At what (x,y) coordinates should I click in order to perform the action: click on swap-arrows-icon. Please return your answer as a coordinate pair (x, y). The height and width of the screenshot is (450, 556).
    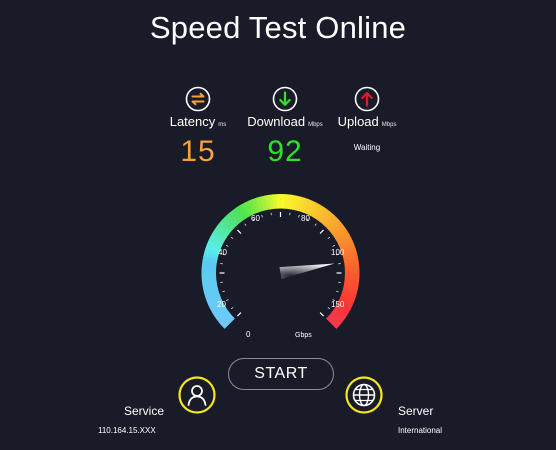
    Looking at the image, I should click on (198, 99).